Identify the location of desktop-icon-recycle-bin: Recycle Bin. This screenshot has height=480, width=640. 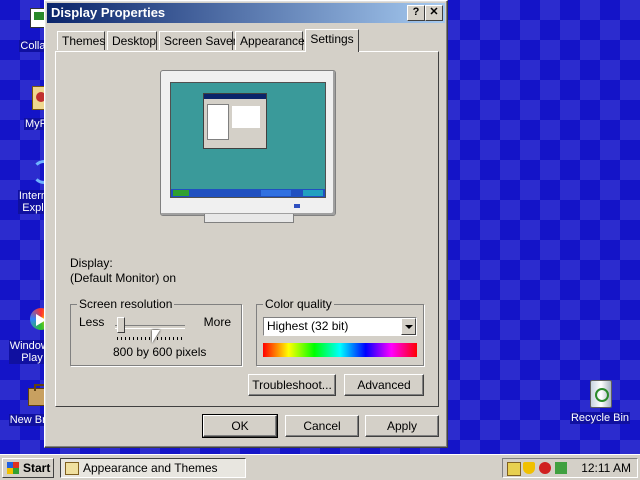
(600, 401).